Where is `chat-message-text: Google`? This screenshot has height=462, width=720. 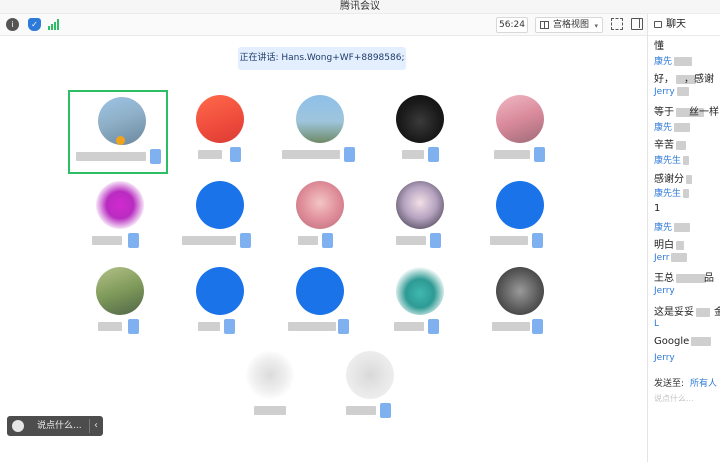
chat-message-text: Google is located at coordinates (683, 341).